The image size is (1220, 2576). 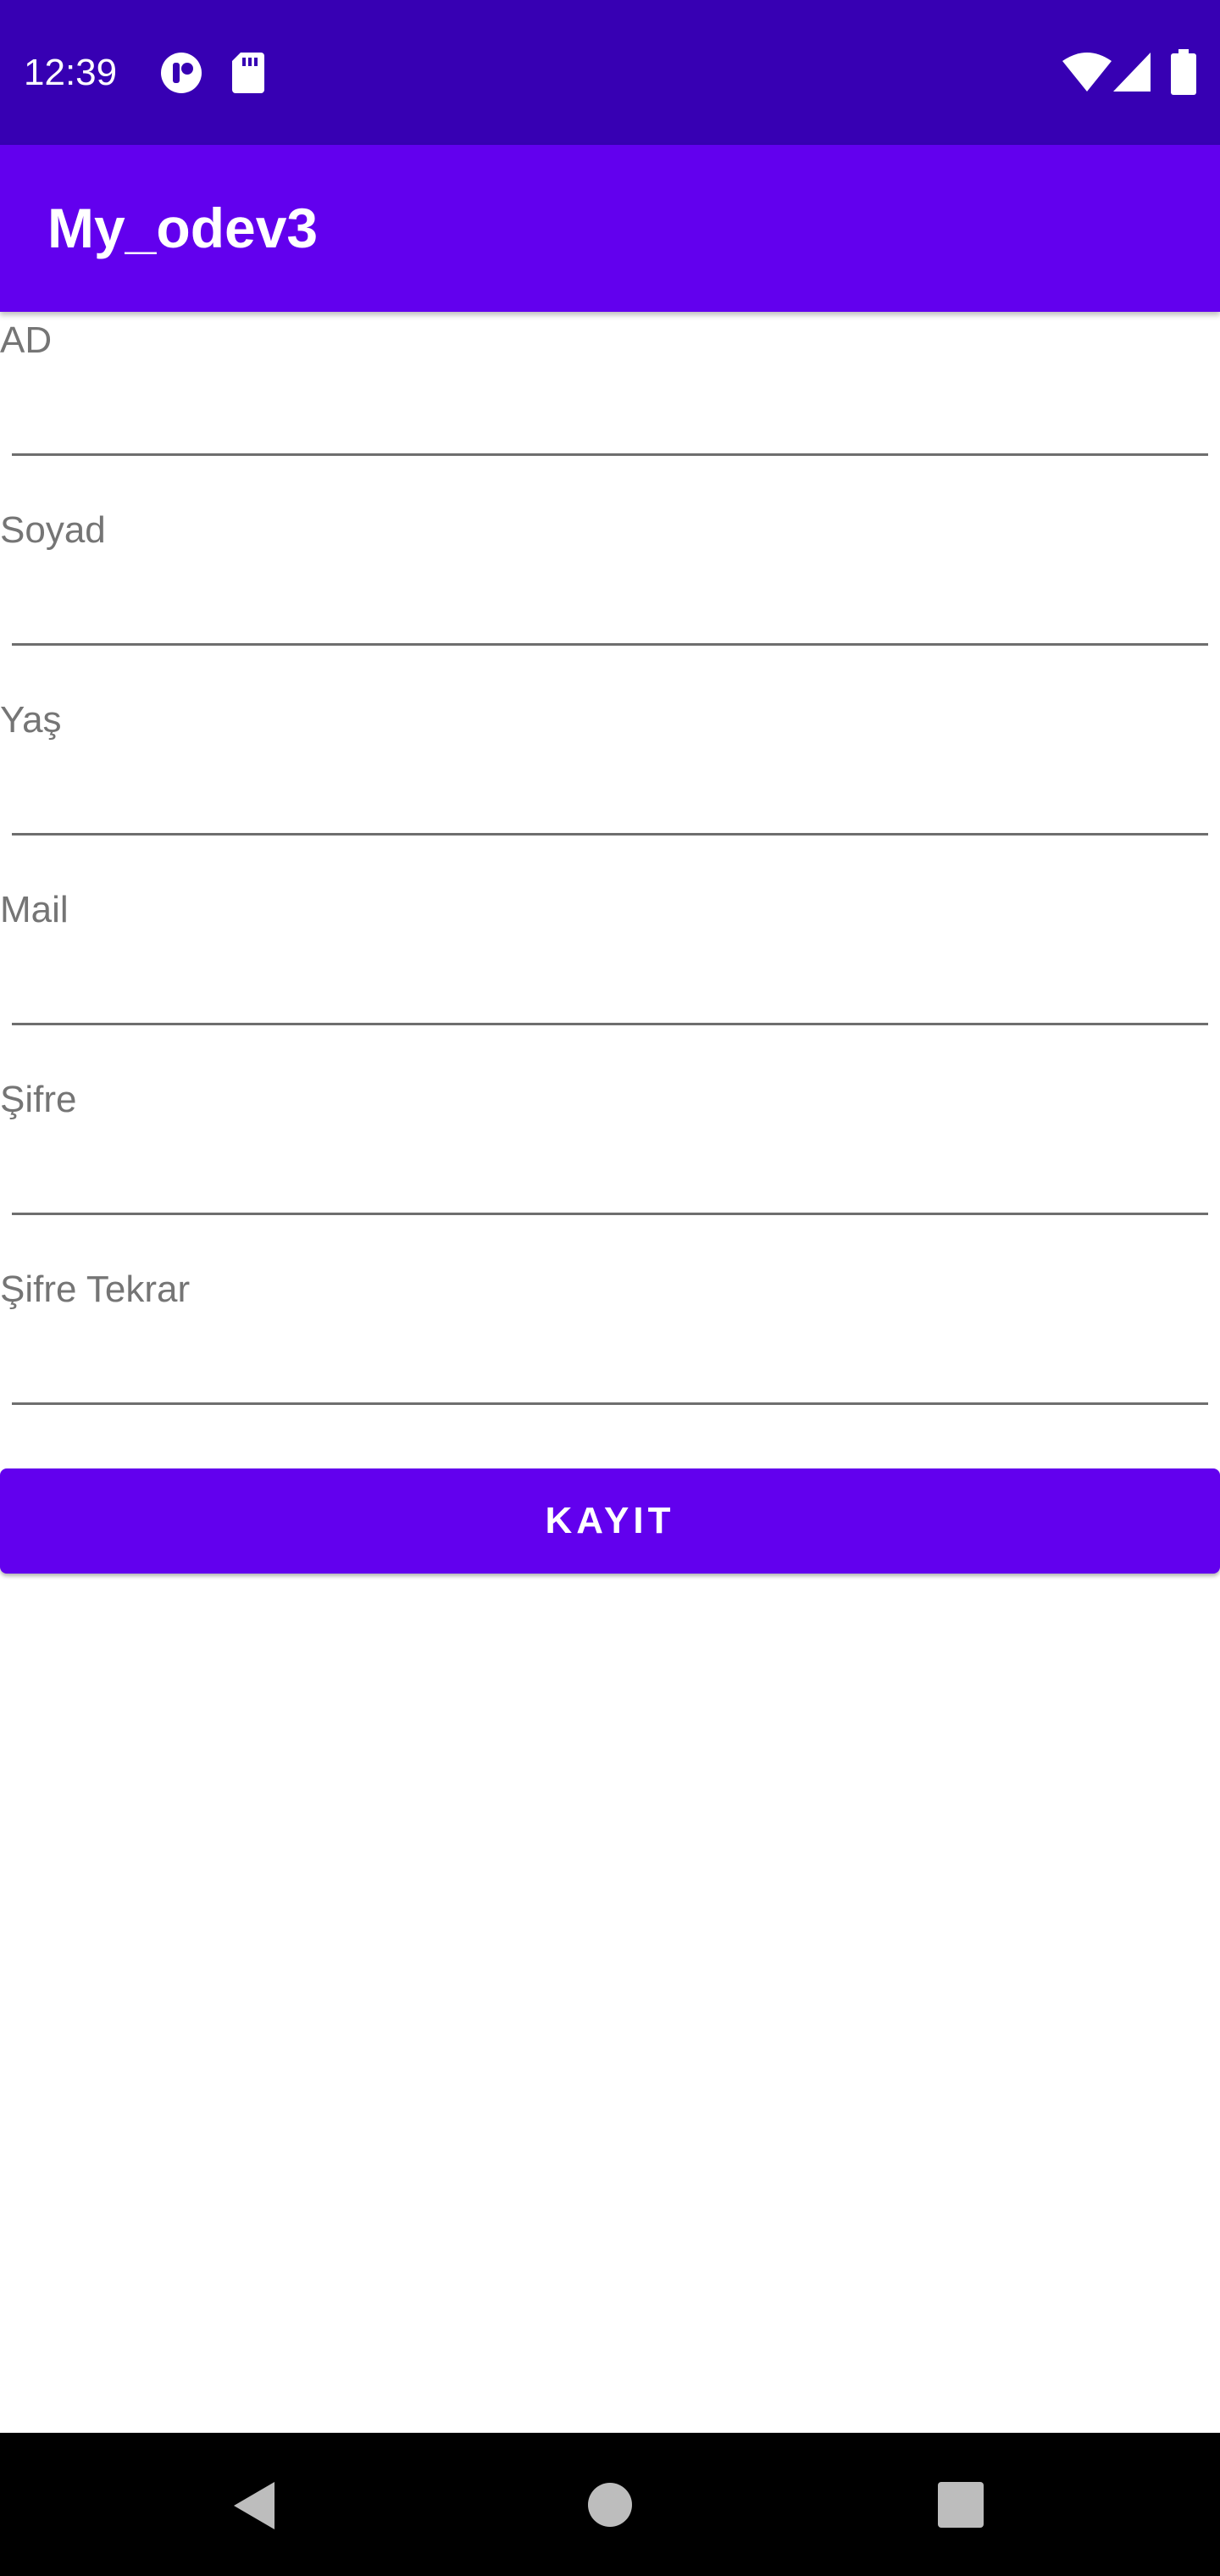 I want to click on sifre-tekrar-input, so click(x=610, y=1367).